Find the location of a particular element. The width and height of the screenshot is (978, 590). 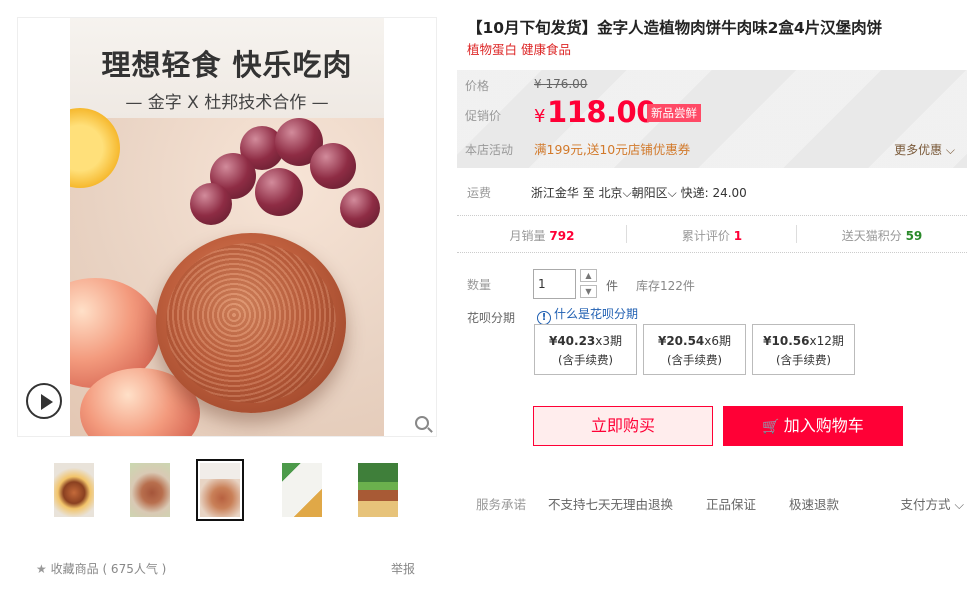

monthly-sales: 月销量 792 is located at coordinates (542, 235).